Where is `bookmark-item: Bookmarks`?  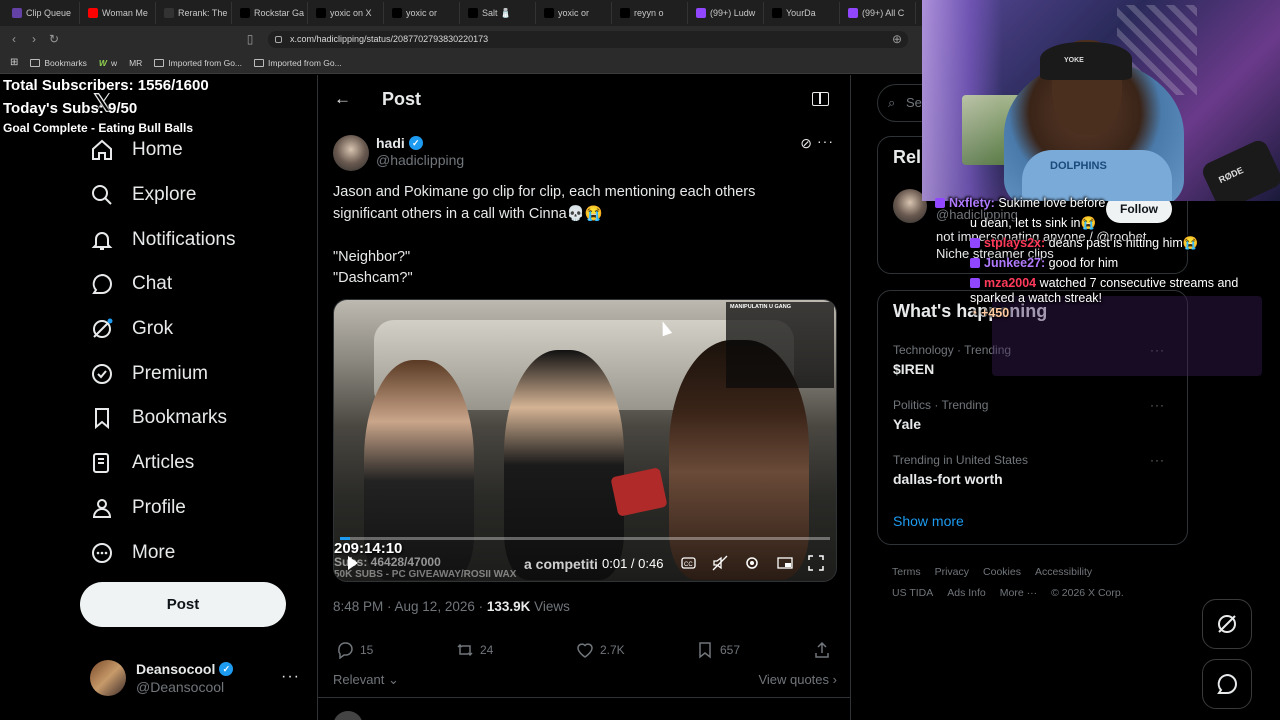 bookmark-item: Bookmarks is located at coordinates (58, 63).